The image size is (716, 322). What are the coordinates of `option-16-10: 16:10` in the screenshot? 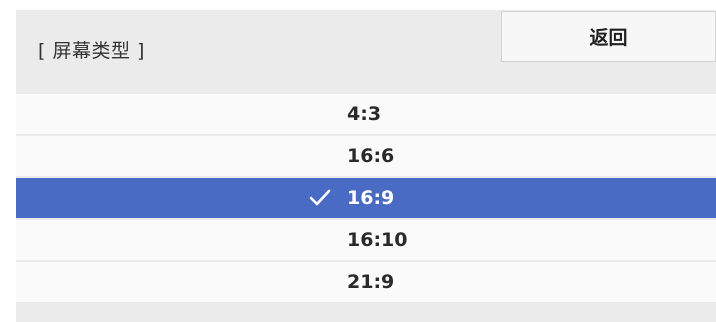 It's located at (366, 240).